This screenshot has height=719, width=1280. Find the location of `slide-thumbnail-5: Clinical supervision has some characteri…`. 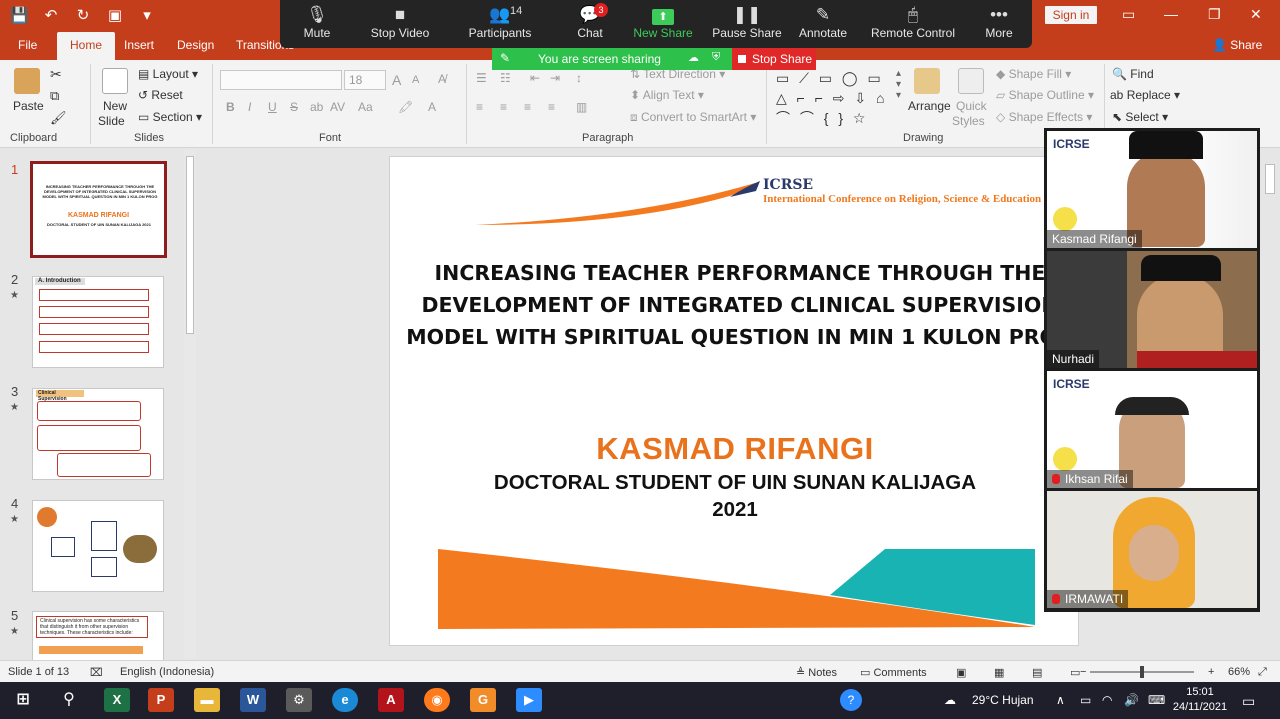

slide-thumbnail-5: Clinical supervision has some characteri… is located at coordinates (98, 636).